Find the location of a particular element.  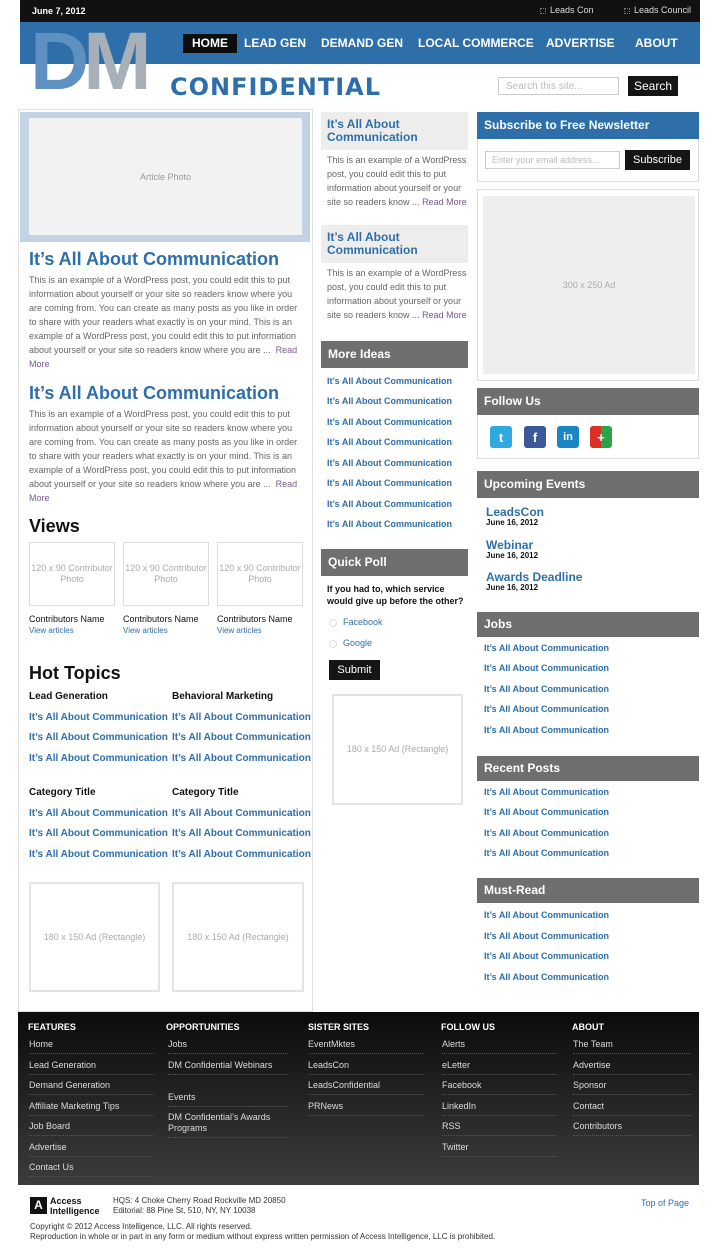

footer-link: LeadsCon is located at coordinates (365, 1067).